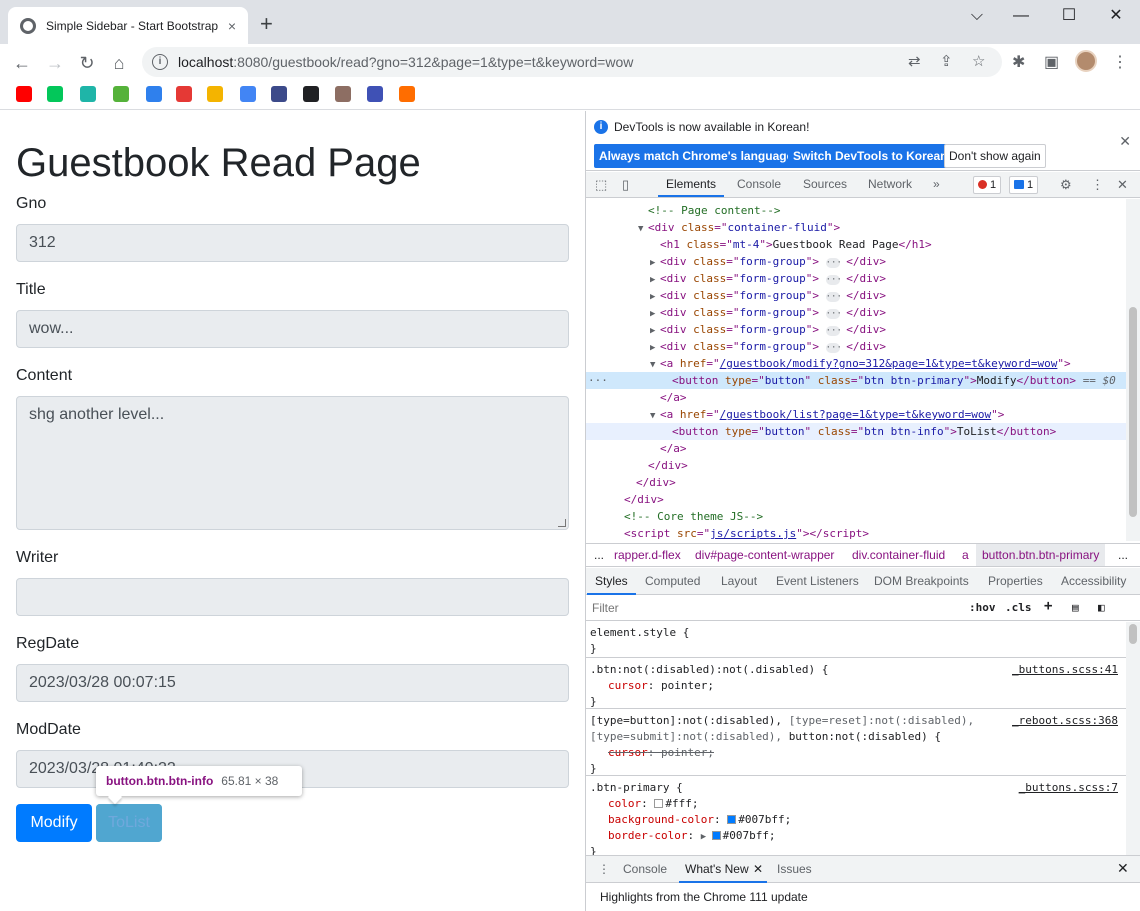 The height and width of the screenshot is (911, 1140). I want to click on gno-field: 312, so click(292, 243).